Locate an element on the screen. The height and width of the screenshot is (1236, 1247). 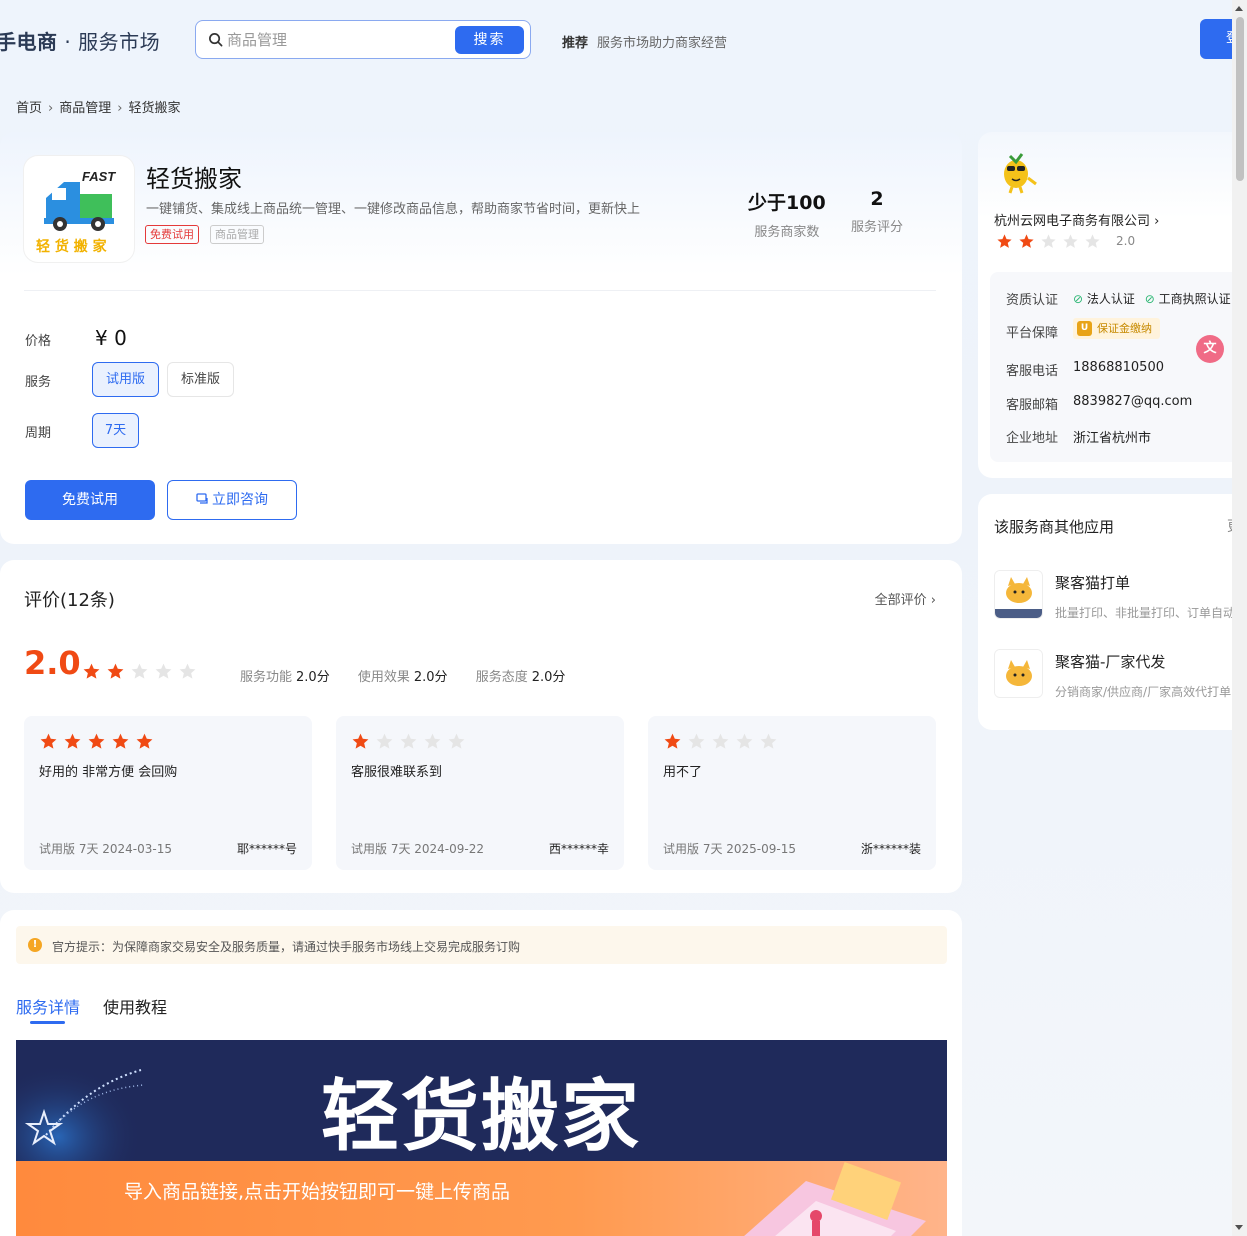
search-icon is located at coordinates (216, 40).